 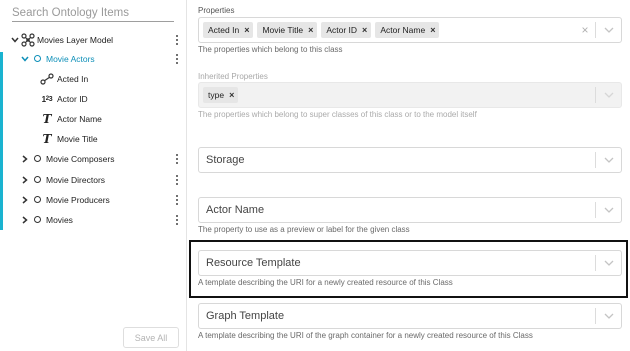 I want to click on properties-label: Properties, so click(x=216, y=10).